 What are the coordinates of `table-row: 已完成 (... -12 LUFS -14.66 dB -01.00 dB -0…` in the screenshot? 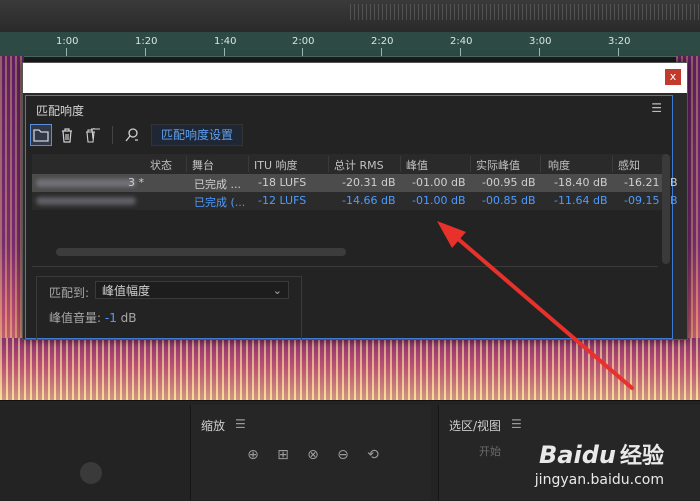 It's located at (355, 201).